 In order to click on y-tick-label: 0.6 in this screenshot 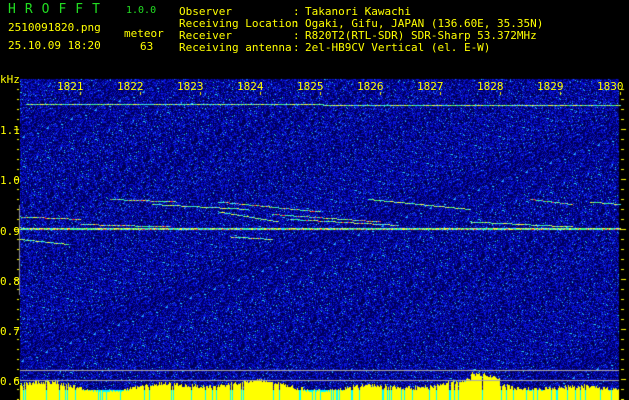, I will do `click(10, 381)`.